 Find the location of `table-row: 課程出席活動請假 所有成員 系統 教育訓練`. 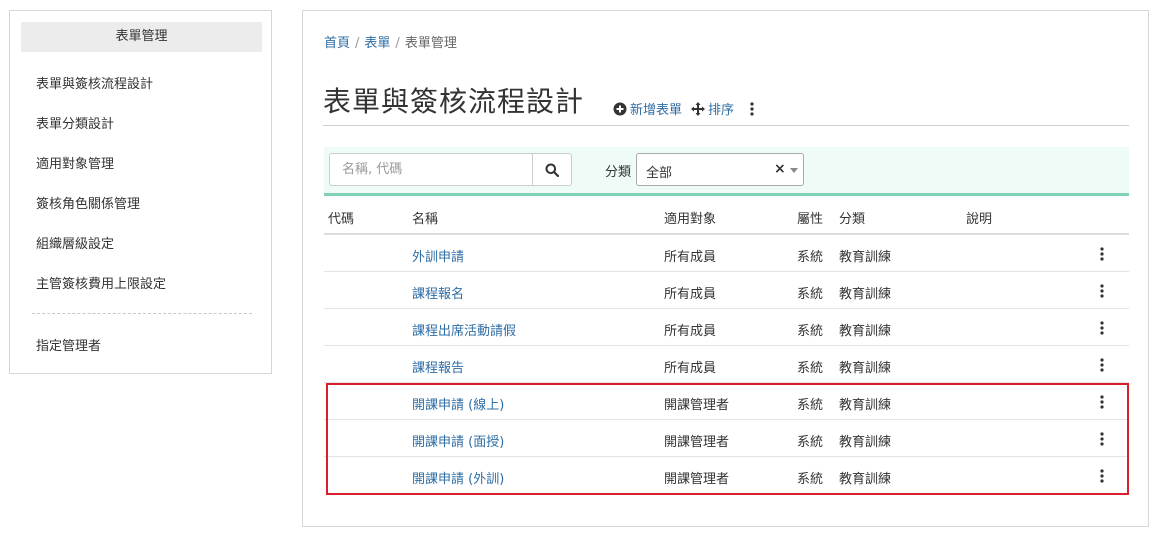

table-row: 課程出席活動請假 所有成員 系統 教育訓練 is located at coordinates (726, 327).